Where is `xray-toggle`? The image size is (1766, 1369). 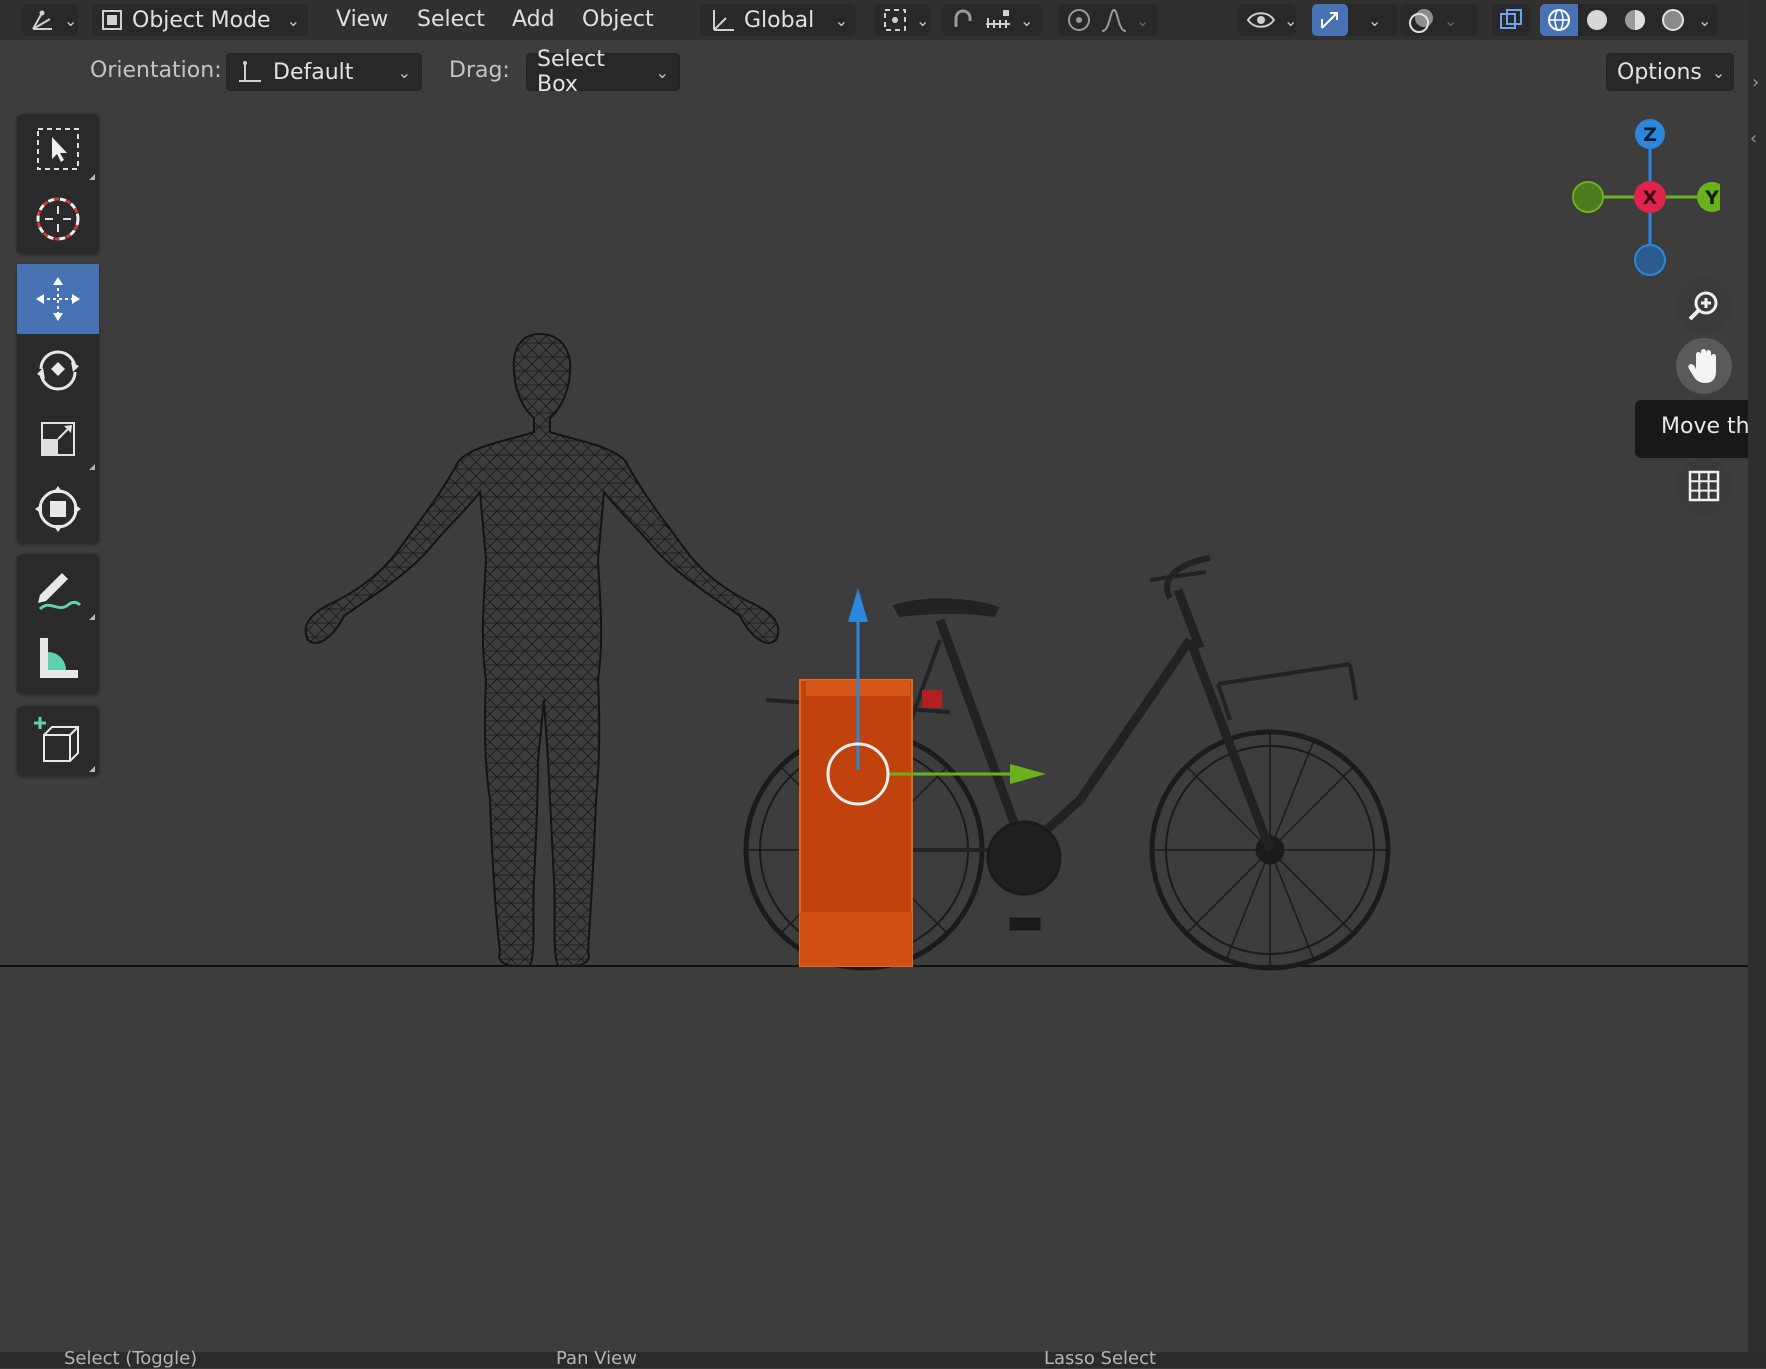
xray-toggle is located at coordinates (1511, 20).